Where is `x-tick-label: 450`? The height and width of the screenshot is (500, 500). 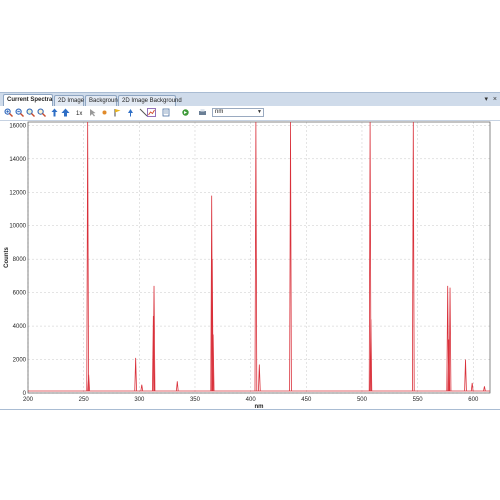
x-tick-label: 450 is located at coordinates (306, 400).